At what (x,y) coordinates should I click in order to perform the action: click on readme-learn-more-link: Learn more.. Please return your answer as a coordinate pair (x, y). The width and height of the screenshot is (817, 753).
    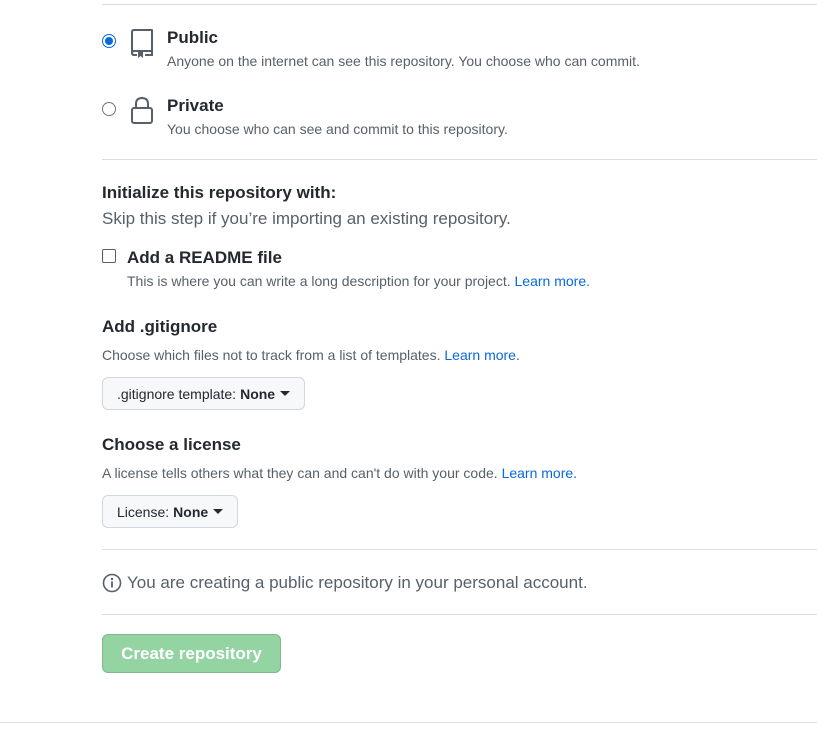
    Looking at the image, I should click on (552, 281).